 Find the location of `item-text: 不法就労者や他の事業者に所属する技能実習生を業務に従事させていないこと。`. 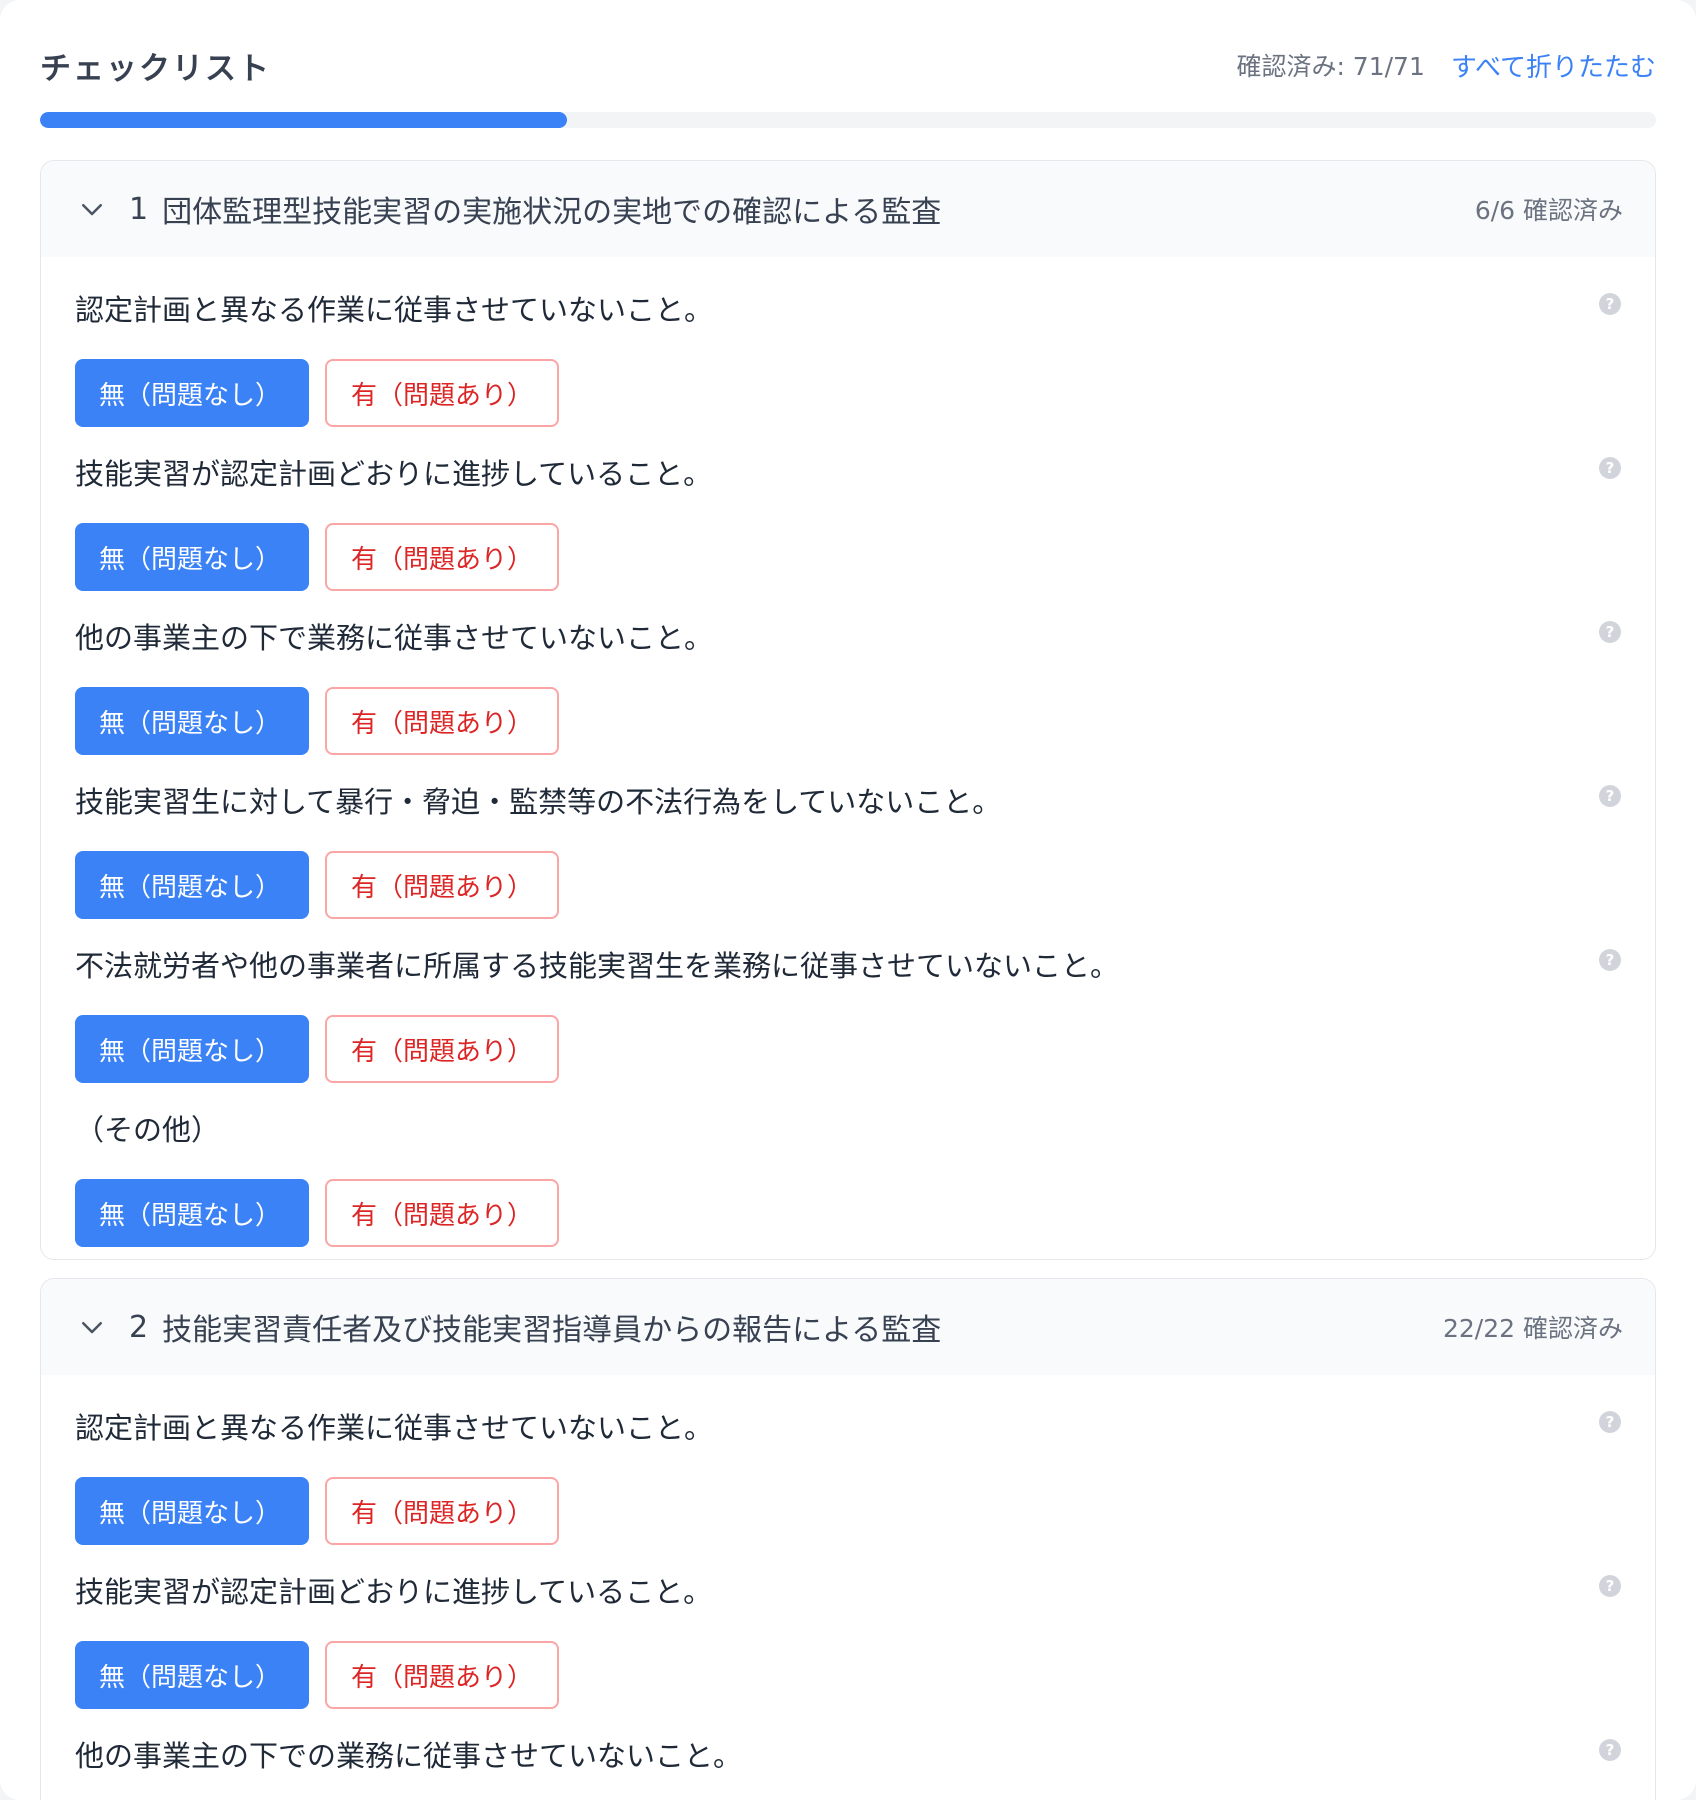

item-text: 不法就労者や他の事業者に所属する技能実習生を業務に従事させていないこと。 is located at coordinates (597, 966).